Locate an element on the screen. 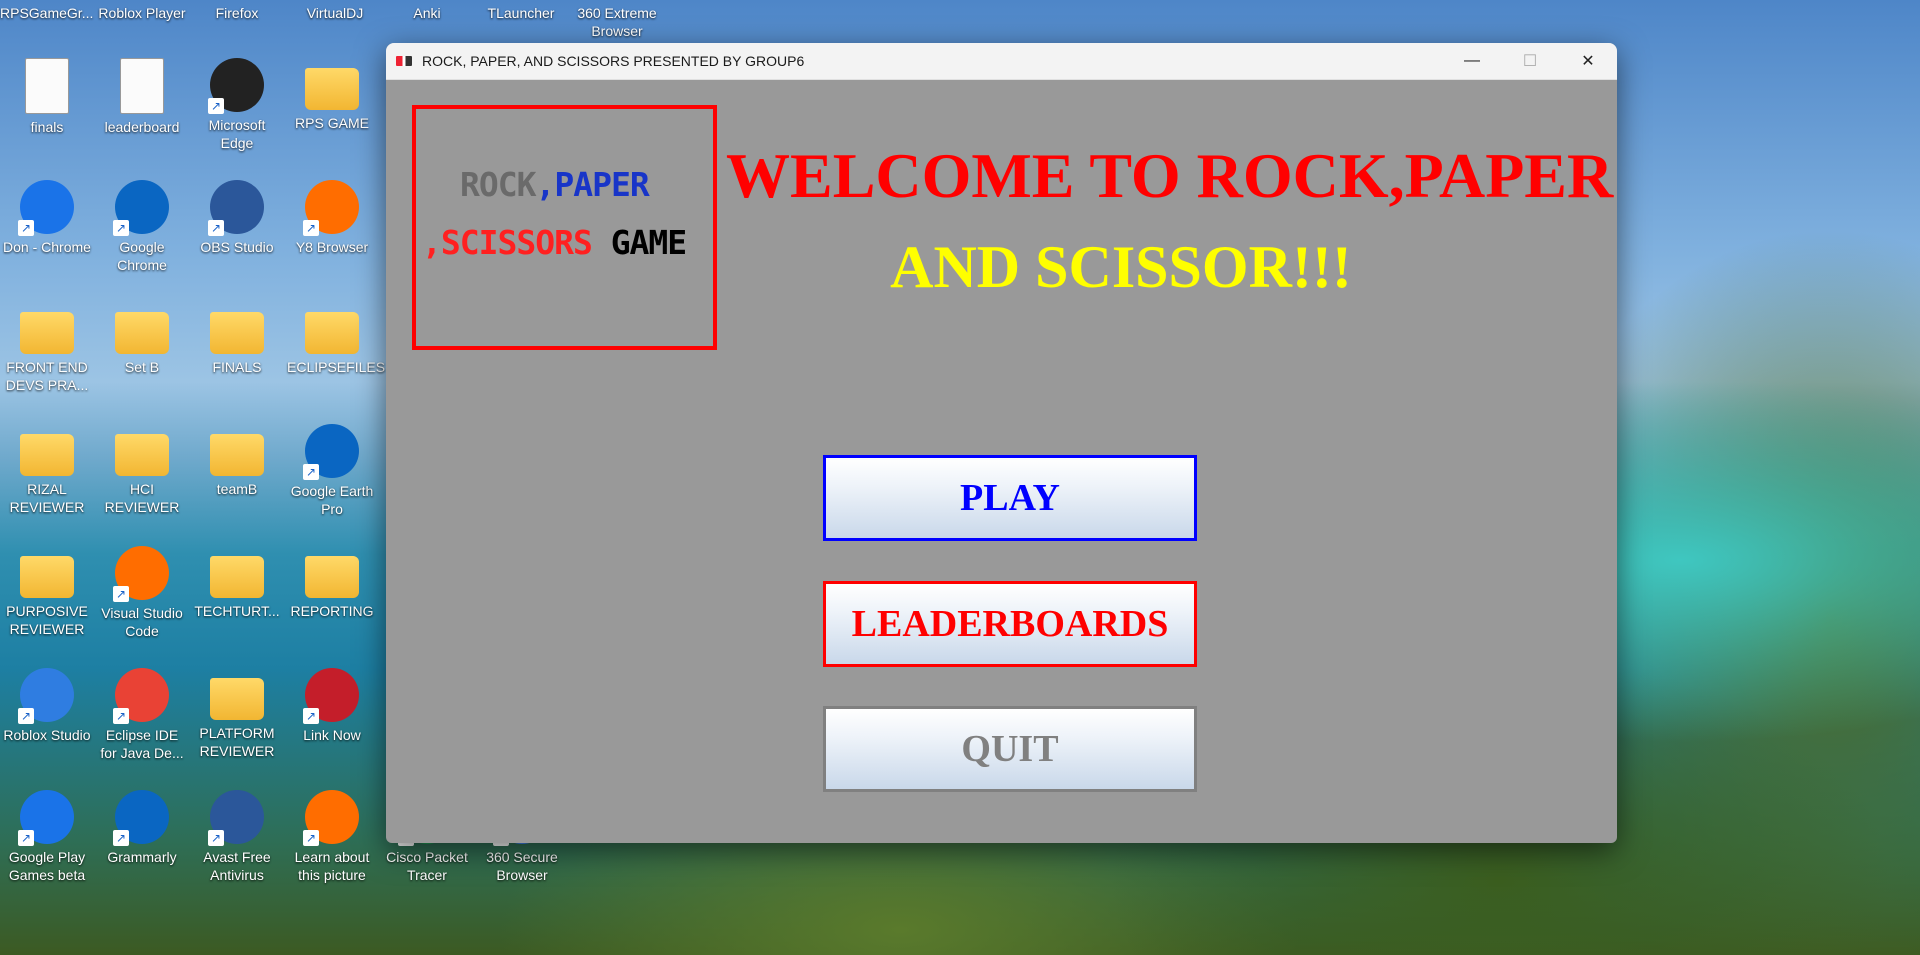  logo-line-1: ROCK,PAPER is located at coordinates (555, 184).